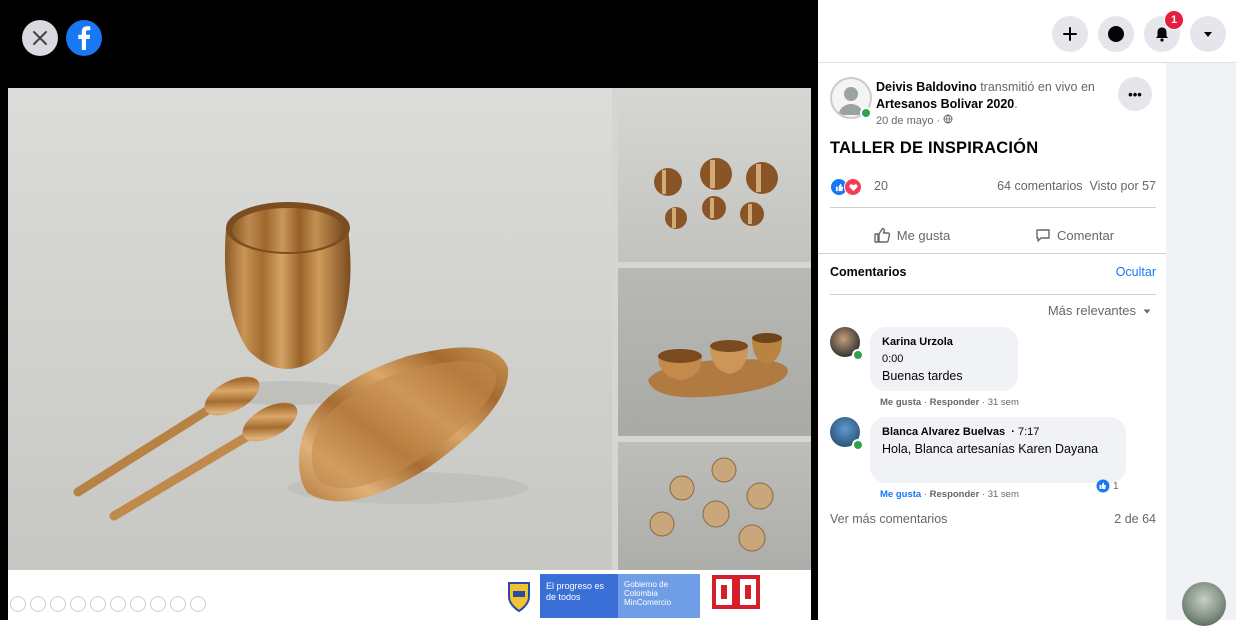 Image resolution: width=1236 pixels, height=626 pixels. What do you see at coordinates (716, 193) in the screenshot?
I see `small-bowls-image` at bounding box center [716, 193].